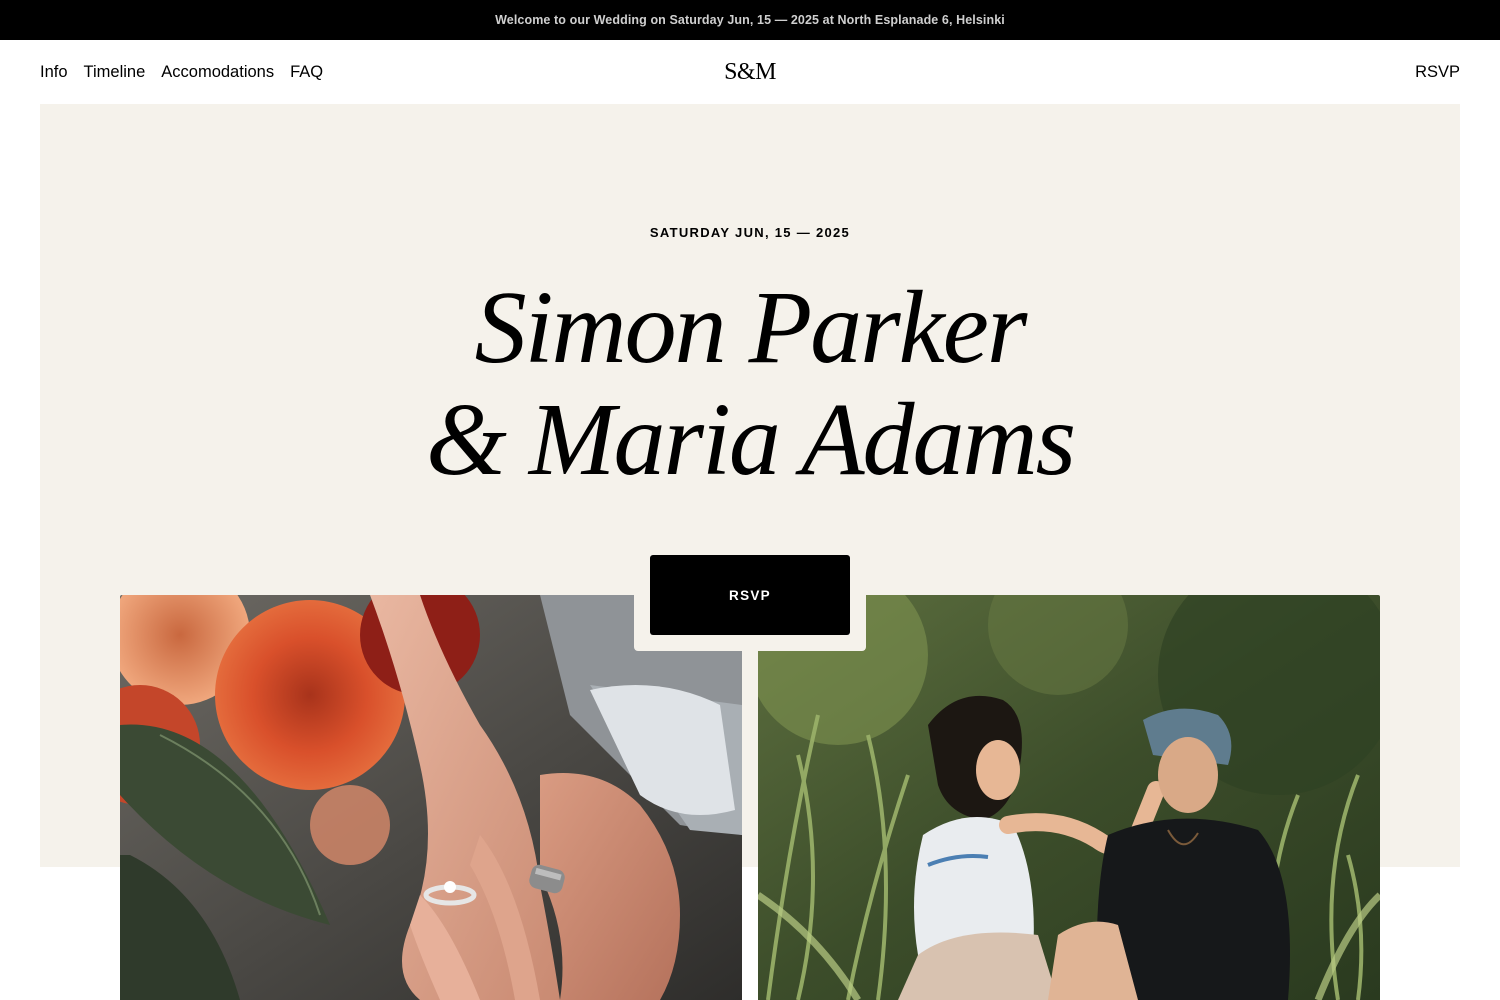 This screenshot has width=1500, height=1000. Describe the element at coordinates (217, 72) in the screenshot. I see `nav-link-accomodations: Accomodations` at that location.